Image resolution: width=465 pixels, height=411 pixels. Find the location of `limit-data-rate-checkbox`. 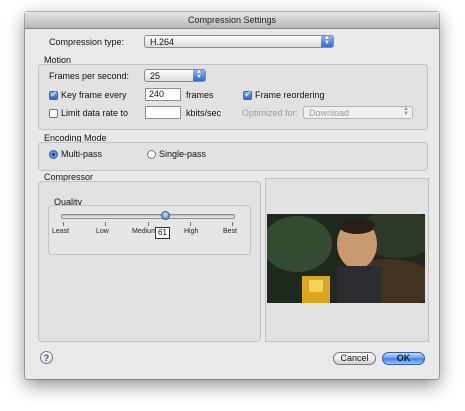

limit-data-rate-checkbox is located at coordinates (53, 113).